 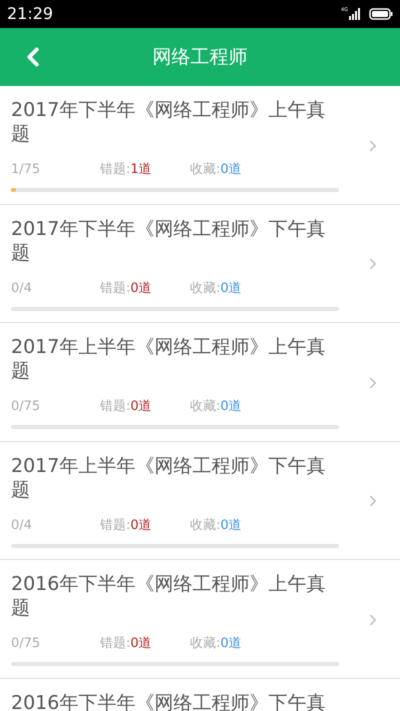 I want to click on progress-count: 1/75, so click(x=26, y=170).